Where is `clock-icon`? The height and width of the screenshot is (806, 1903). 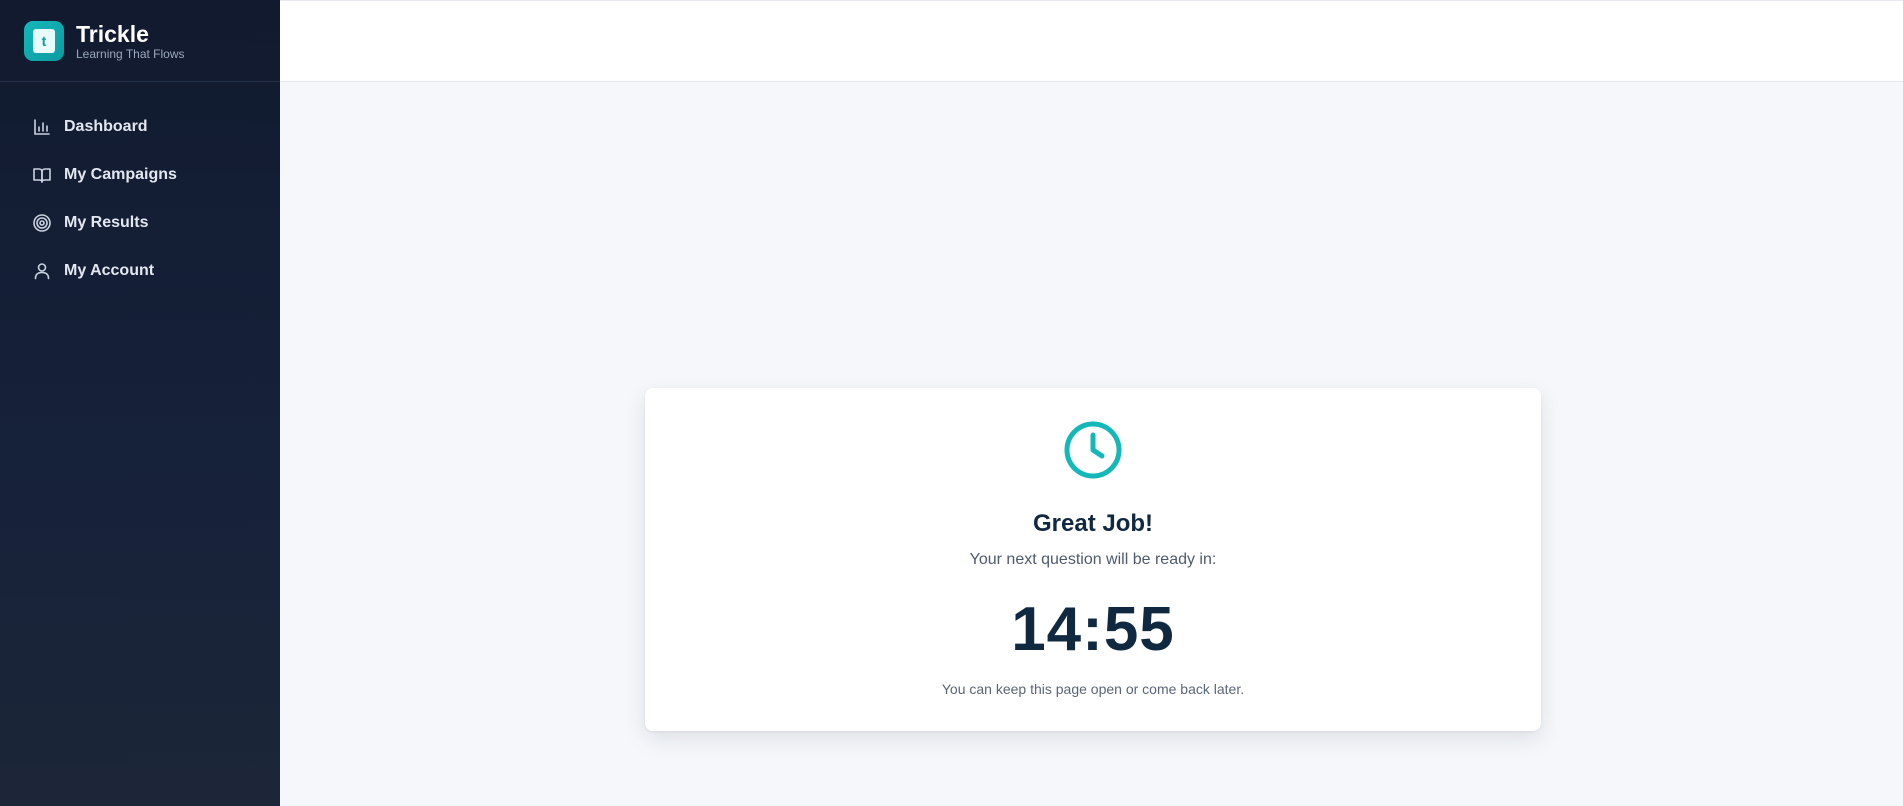 clock-icon is located at coordinates (1093, 450).